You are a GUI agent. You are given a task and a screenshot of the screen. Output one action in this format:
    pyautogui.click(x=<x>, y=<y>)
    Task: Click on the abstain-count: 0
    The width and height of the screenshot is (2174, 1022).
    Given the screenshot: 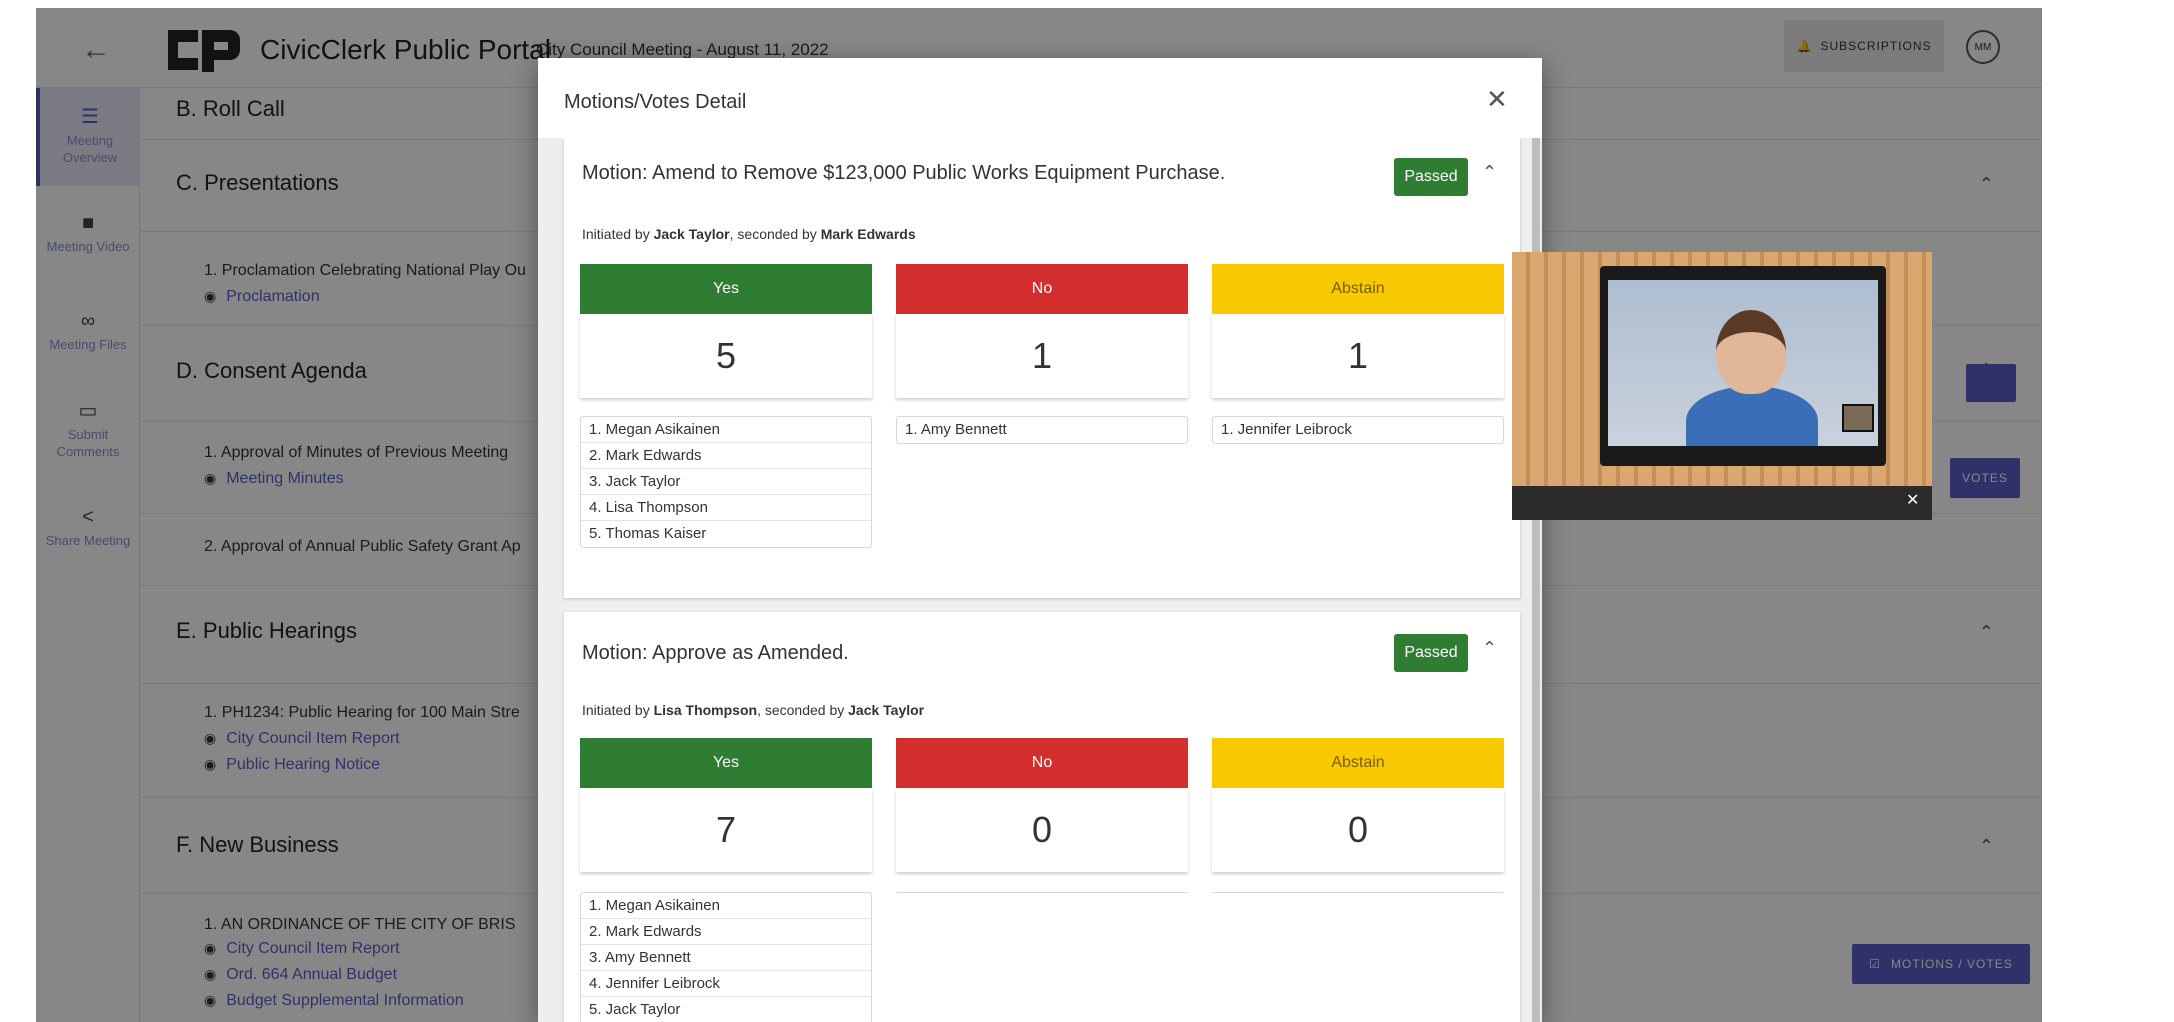 What is the action you would take?
    pyautogui.click(x=1358, y=830)
    